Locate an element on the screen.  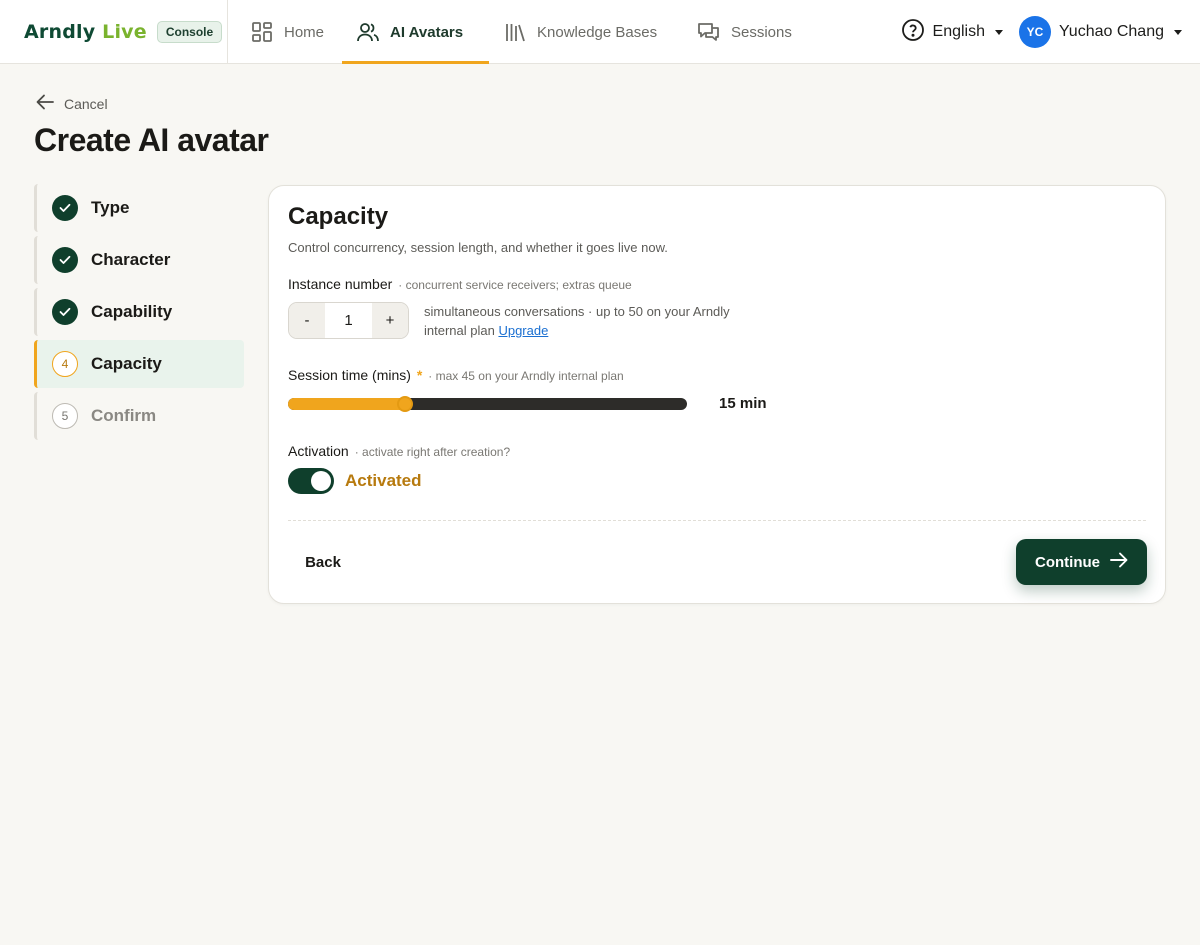
grid-icon is located at coordinates (262, 32).